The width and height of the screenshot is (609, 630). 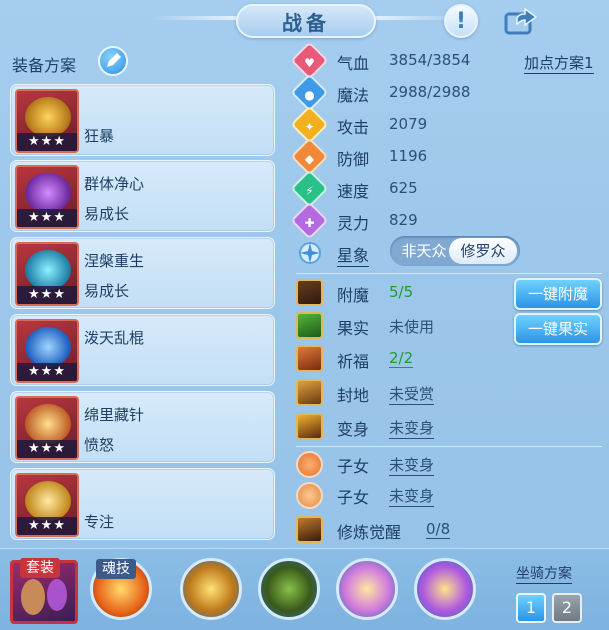 What do you see at coordinates (353, 395) in the screenshot?
I see `aux-name: 封地` at bounding box center [353, 395].